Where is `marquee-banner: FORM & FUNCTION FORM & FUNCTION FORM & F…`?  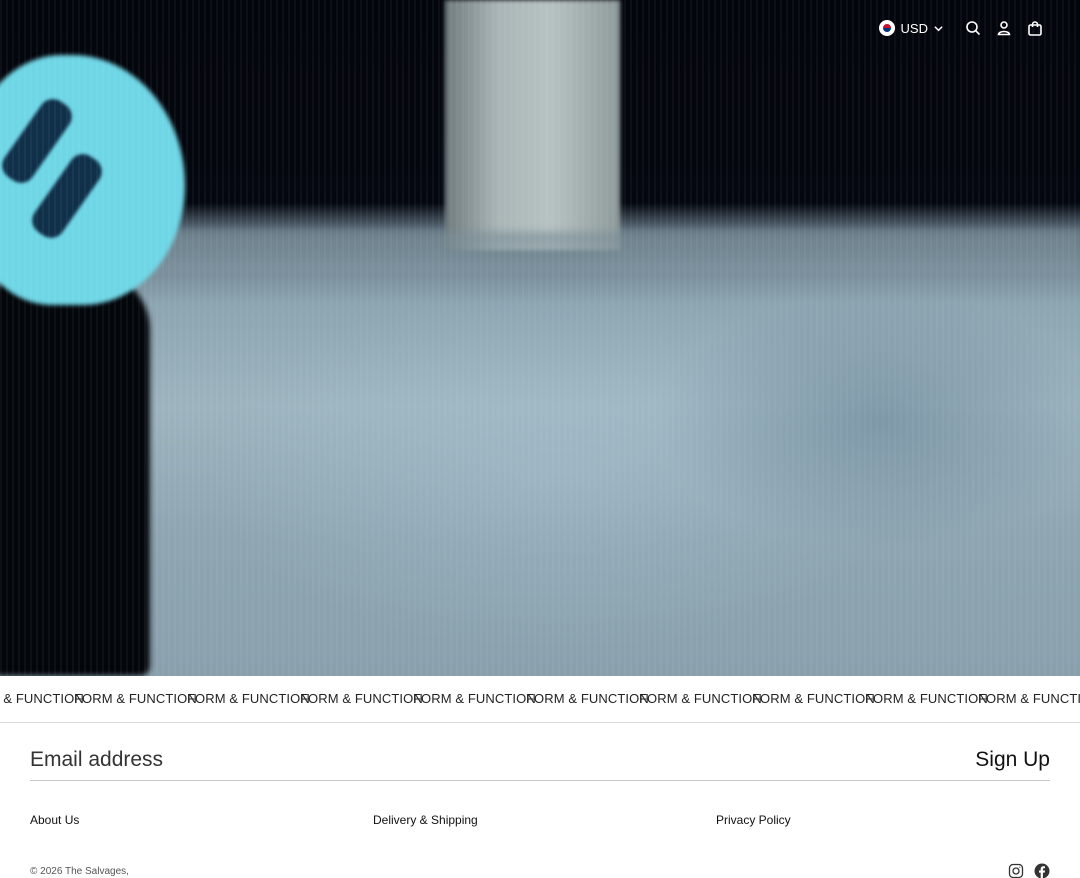 marquee-banner: FORM & FUNCTION FORM & FUNCTION FORM & F… is located at coordinates (540, 699).